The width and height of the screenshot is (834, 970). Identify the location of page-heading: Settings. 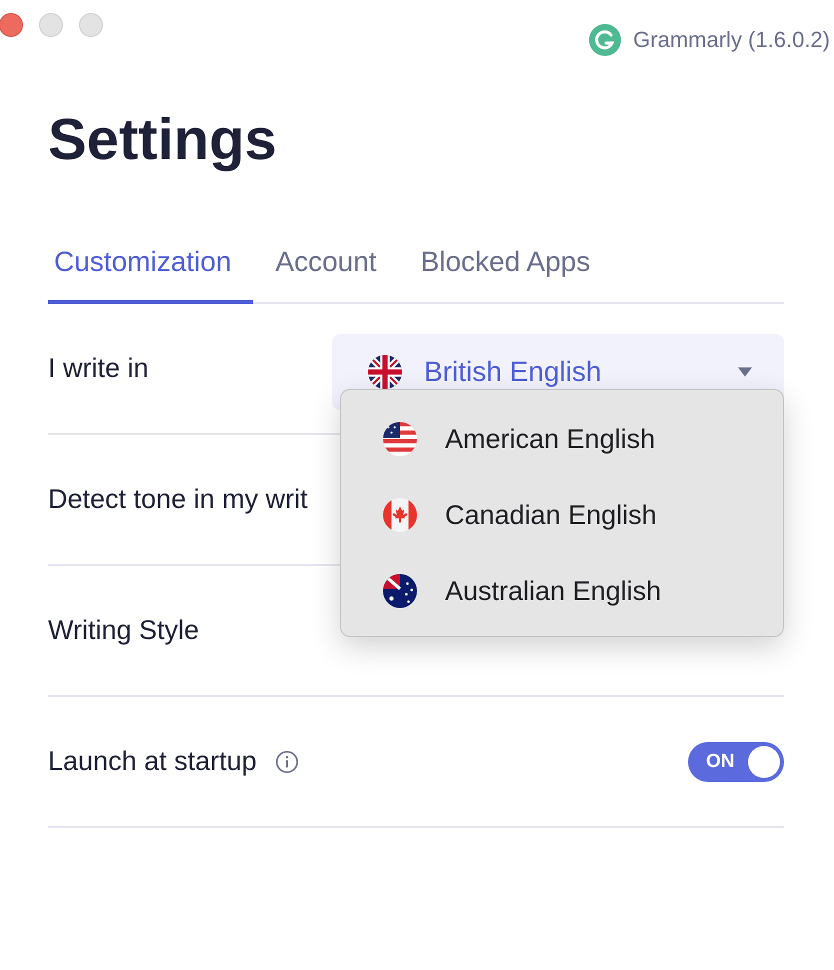
(163, 140).